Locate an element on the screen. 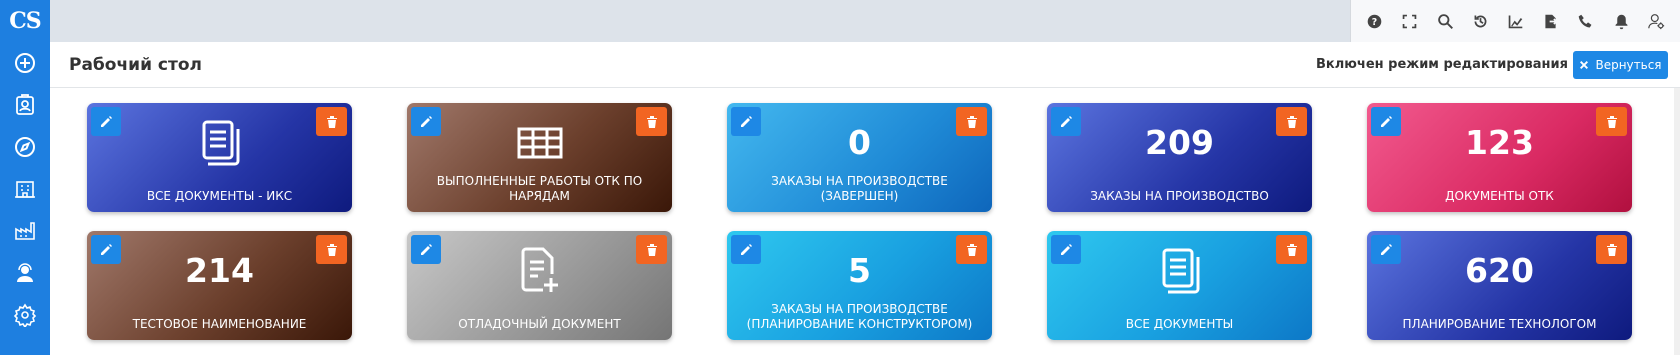 The height and width of the screenshot is (355, 1680). factory-icon is located at coordinates (25, 231).